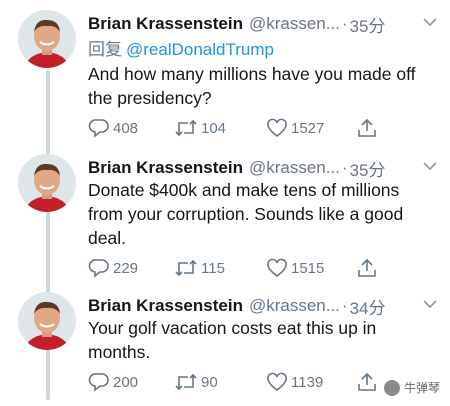 The height and width of the screenshot is (406, 450). What do you see at coordinates (238, 382) in the screenshot?
I see `tweet-actions: 200 90 1139` at bounding box center [238, 382].